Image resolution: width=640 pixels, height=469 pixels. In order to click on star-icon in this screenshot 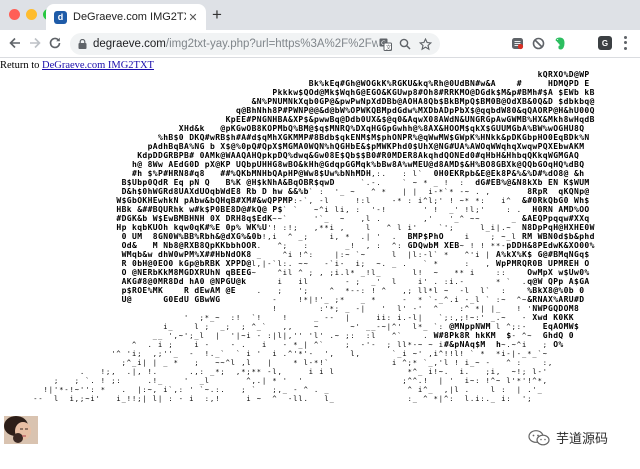, I will do `click(425, 44)`.